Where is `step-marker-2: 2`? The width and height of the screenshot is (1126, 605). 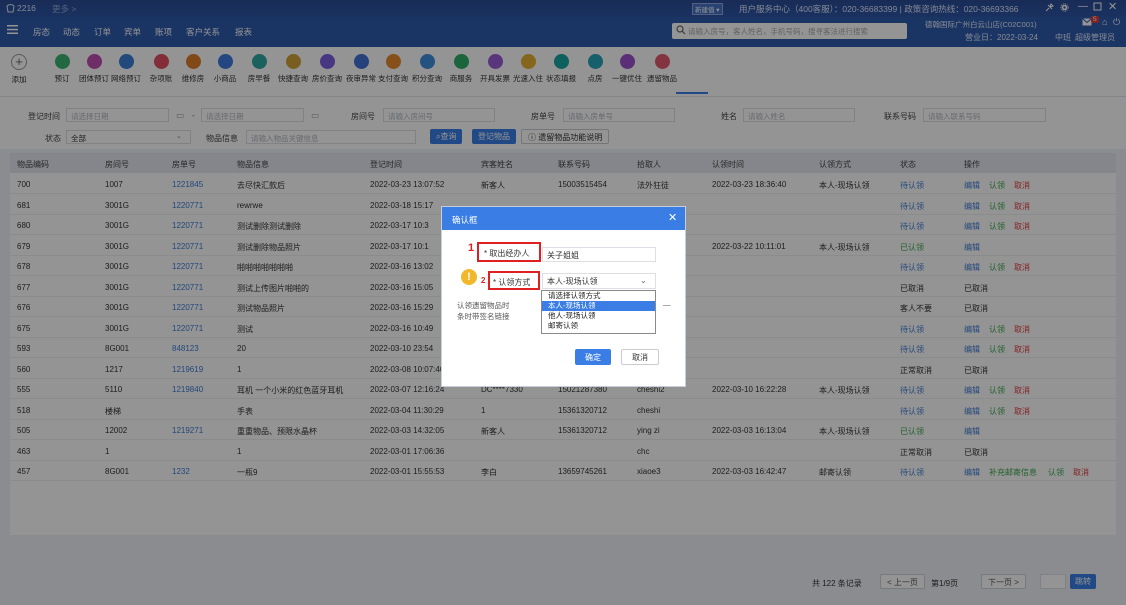
step-marker-2: 2 is located at coordinates (483, 280).